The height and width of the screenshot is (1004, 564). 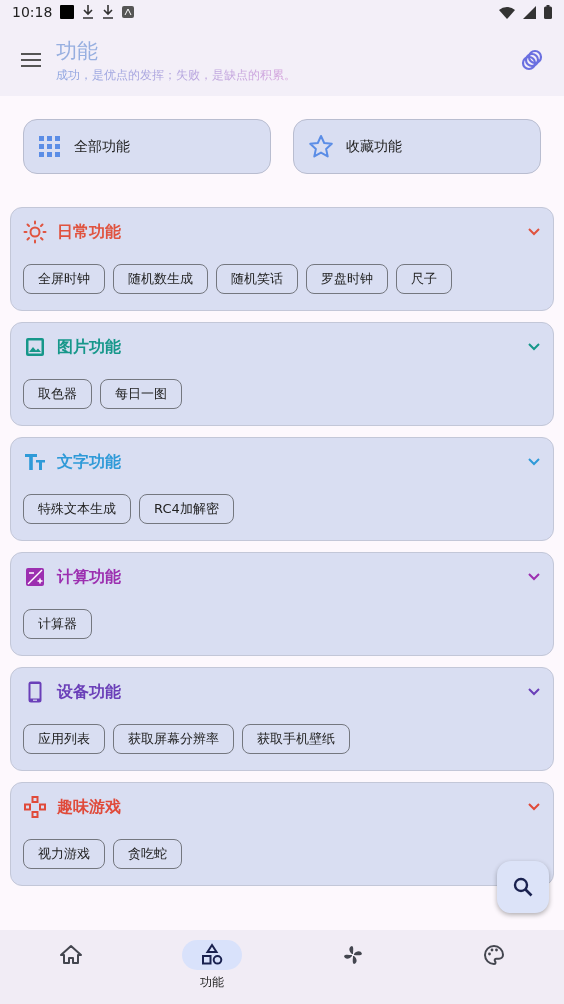 What do you see at coordinates (529, 12) in the screenshot?
I see `signal-icon` at bounding box center [529, 12].